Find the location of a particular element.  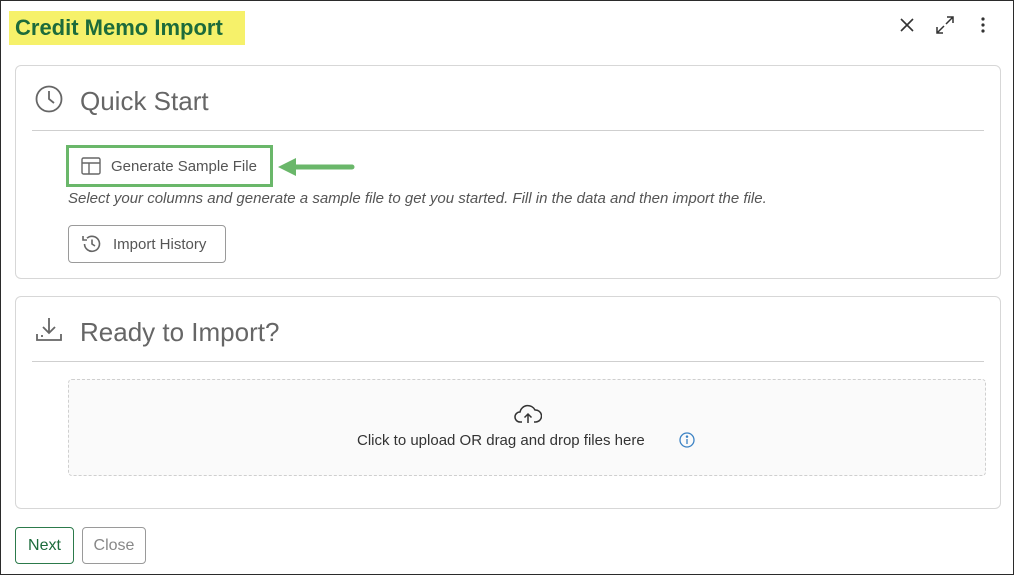

expand-icon is located at coordinates (945, 25).